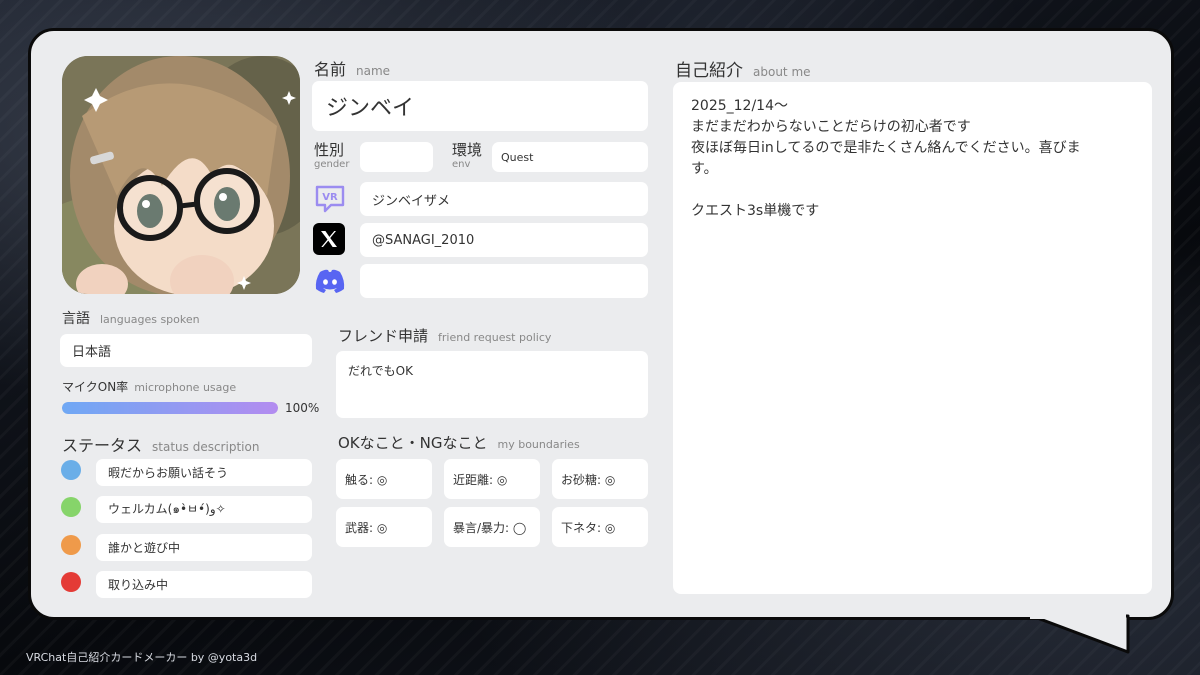 The width and height of the screenshot is (1200, 675). What do you see at coordinates (329, 239) in the screenshot?
I see `x-logo-icon` at bounding box center [329, 239].